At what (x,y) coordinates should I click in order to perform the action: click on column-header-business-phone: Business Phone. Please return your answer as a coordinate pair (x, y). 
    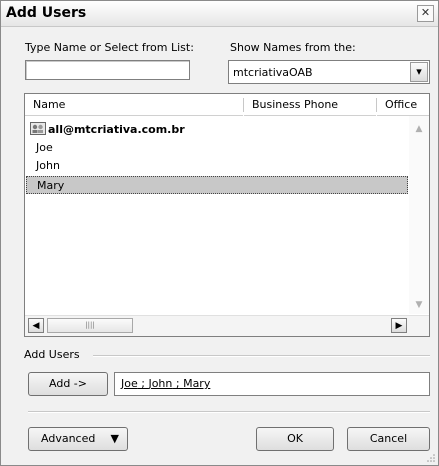
    Looking at the image, I should click on (310, 105).